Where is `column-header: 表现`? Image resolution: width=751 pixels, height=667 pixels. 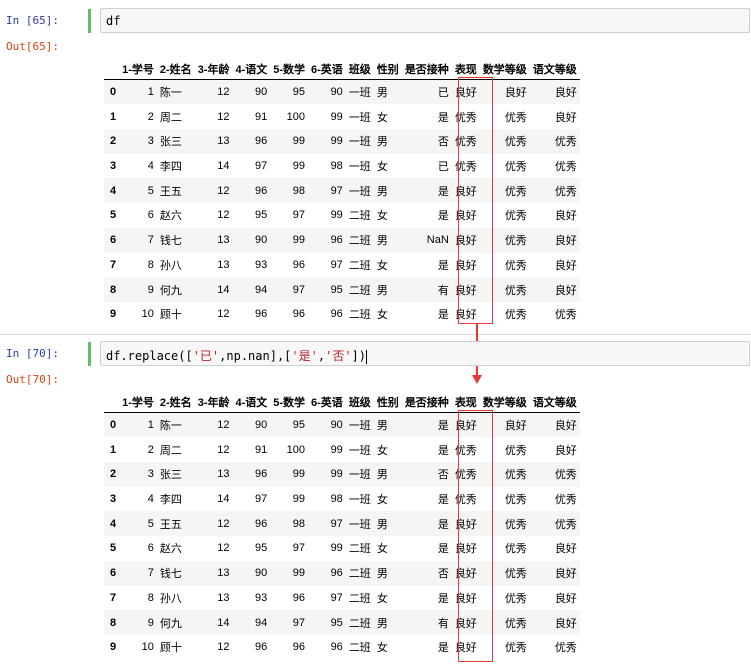 column-header: 表现 is located at coordinates (465, 66).